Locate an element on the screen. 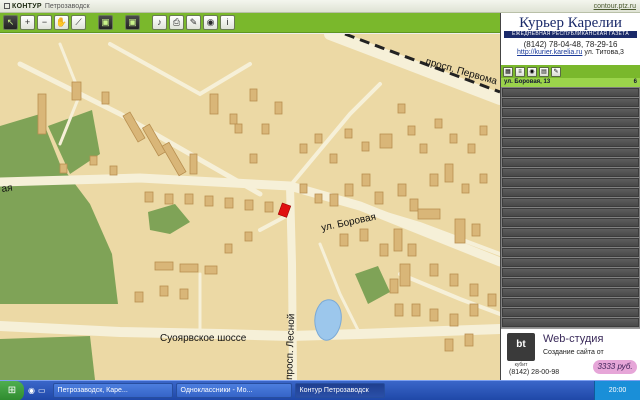  site-url-link: contour.ptz.ru is located at coordinates (615, 6).